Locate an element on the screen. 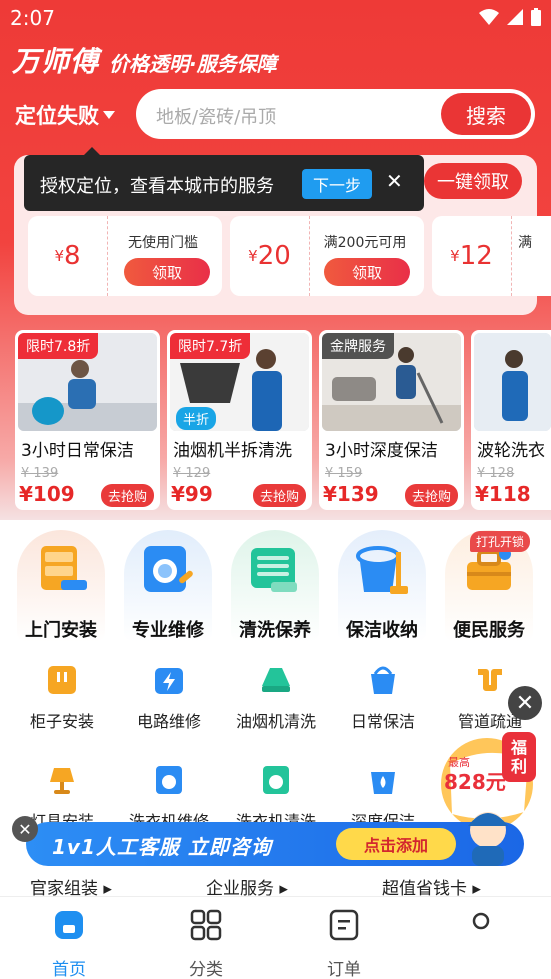 The image size is (551, 979). status-bar: 2:07 is located at coordinates (275, 17).